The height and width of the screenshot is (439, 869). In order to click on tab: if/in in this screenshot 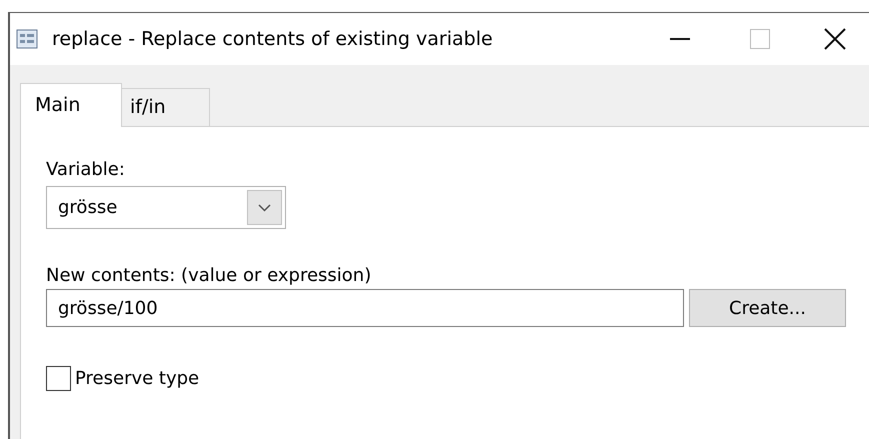, I will do `click(166, 107)`.